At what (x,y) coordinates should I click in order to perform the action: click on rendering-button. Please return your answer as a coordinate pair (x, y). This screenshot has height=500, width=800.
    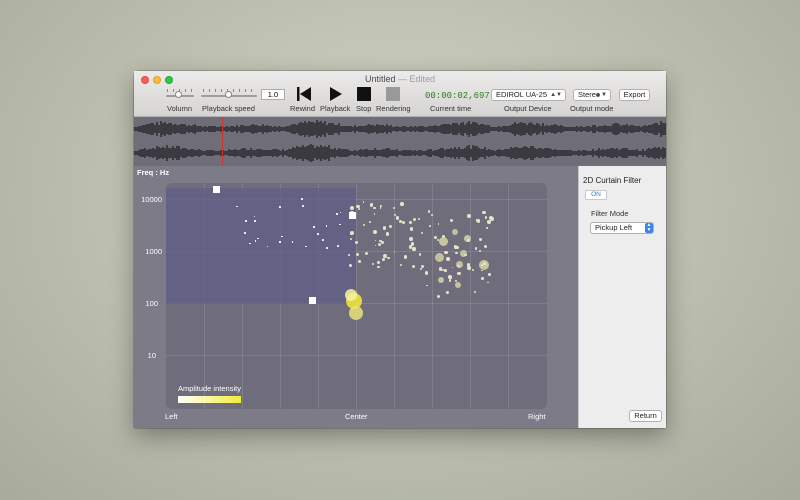
    Looking at the image, I should click on (393, 94).